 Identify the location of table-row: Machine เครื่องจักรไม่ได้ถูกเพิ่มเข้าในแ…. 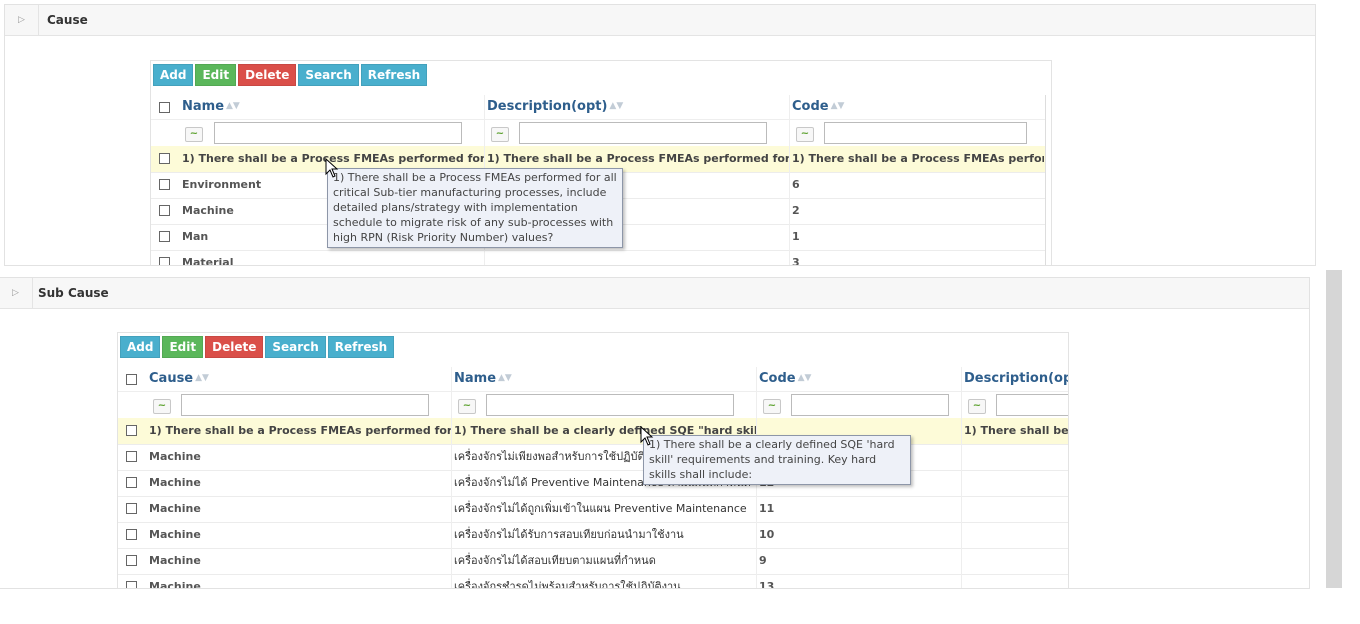
(593, 509).